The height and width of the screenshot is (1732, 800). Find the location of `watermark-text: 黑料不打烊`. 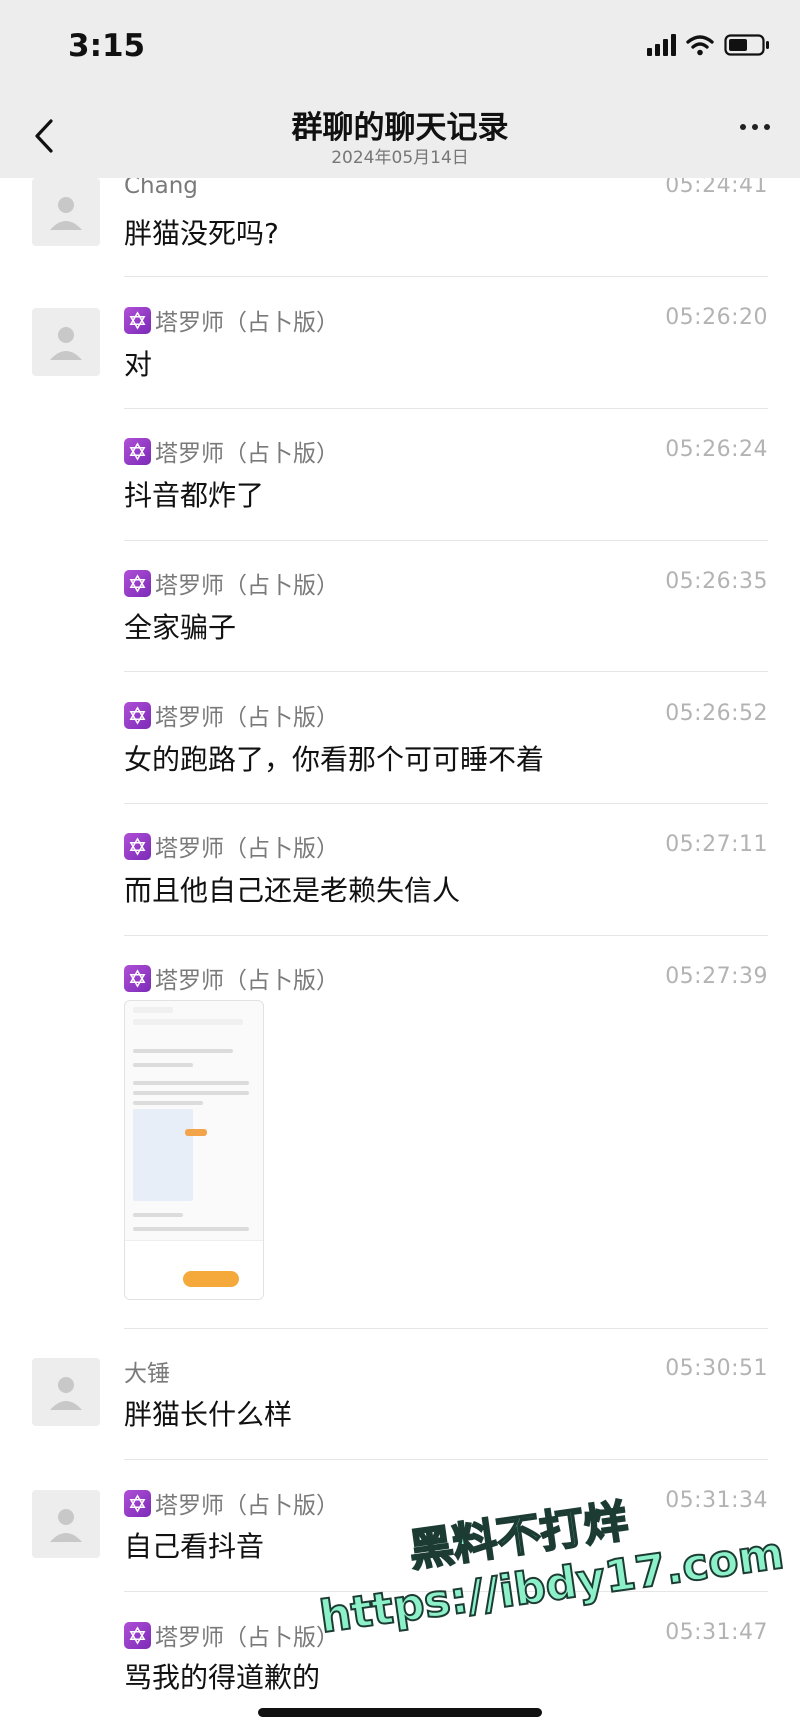

watermark-text: 黑料不打烊 is located at coordinates (518, 1536).